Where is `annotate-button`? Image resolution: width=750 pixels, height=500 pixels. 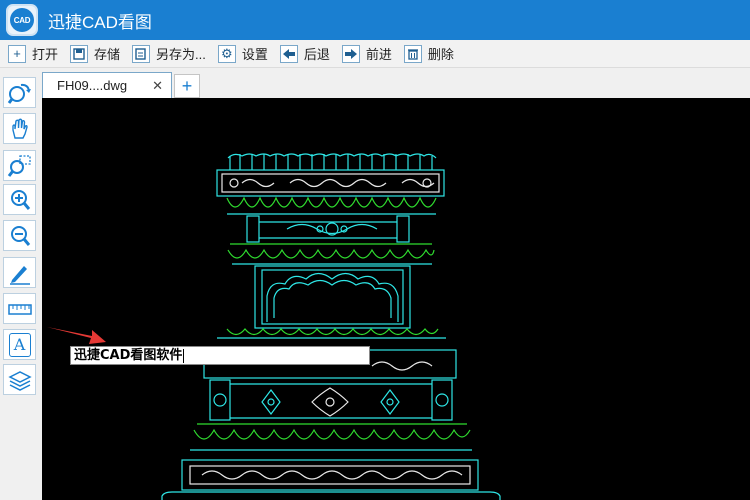
annotate-button is located at coordinates (19, 272).